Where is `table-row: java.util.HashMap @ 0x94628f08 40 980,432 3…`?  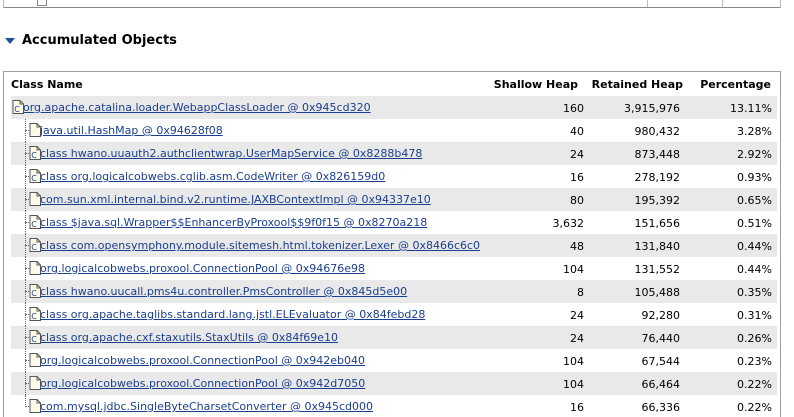
table-row: java.util.HashMap @ 0x94628f08 40 980,432 3… is located at coordinates (394, 130).